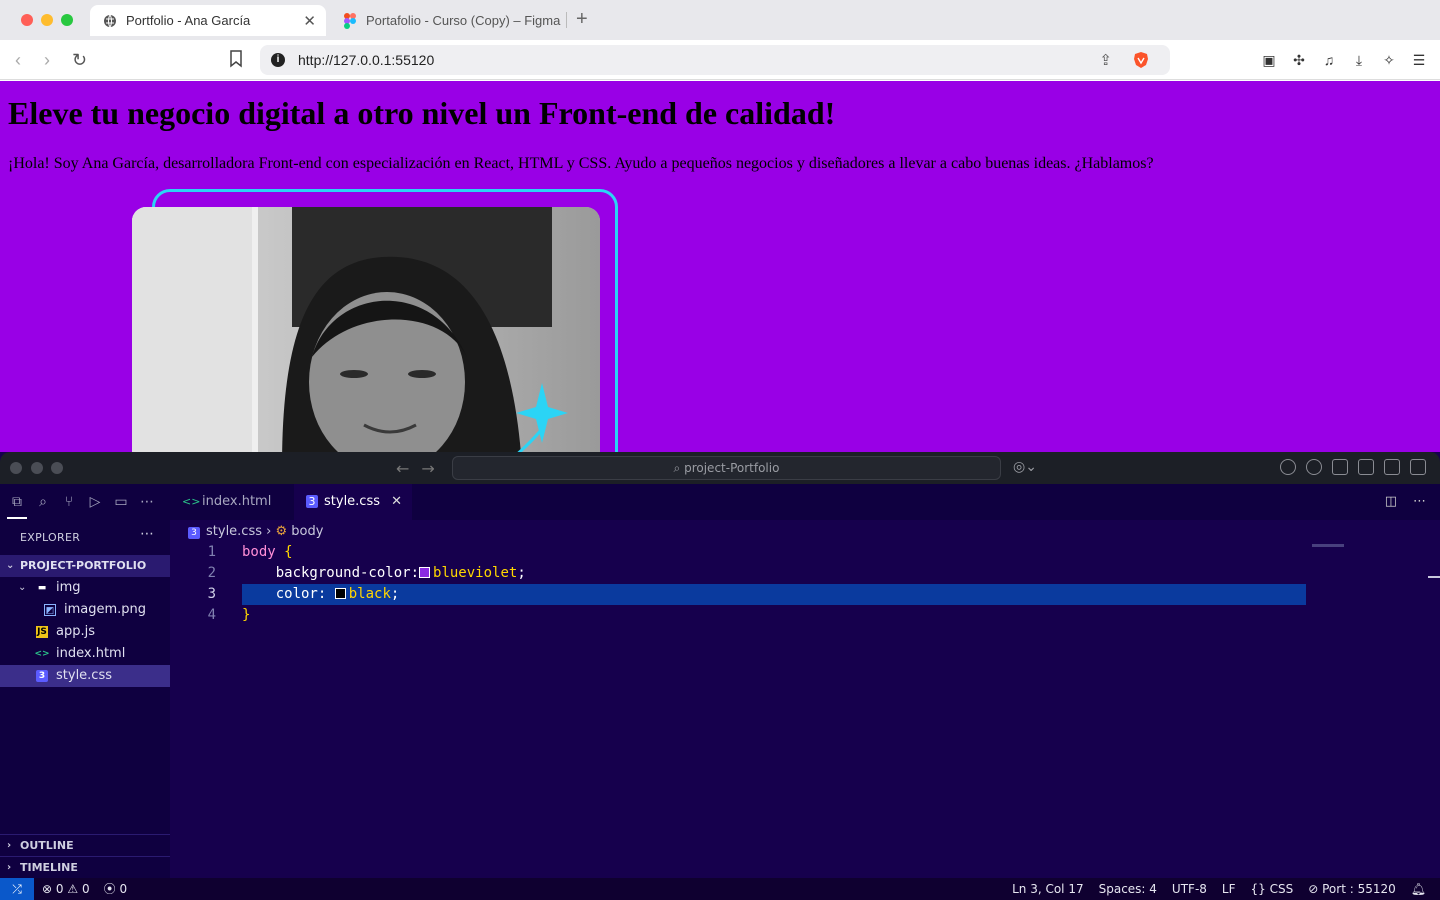  I want to click on tree-folder-img: ⌄ ▬ img, so click(85, 588).